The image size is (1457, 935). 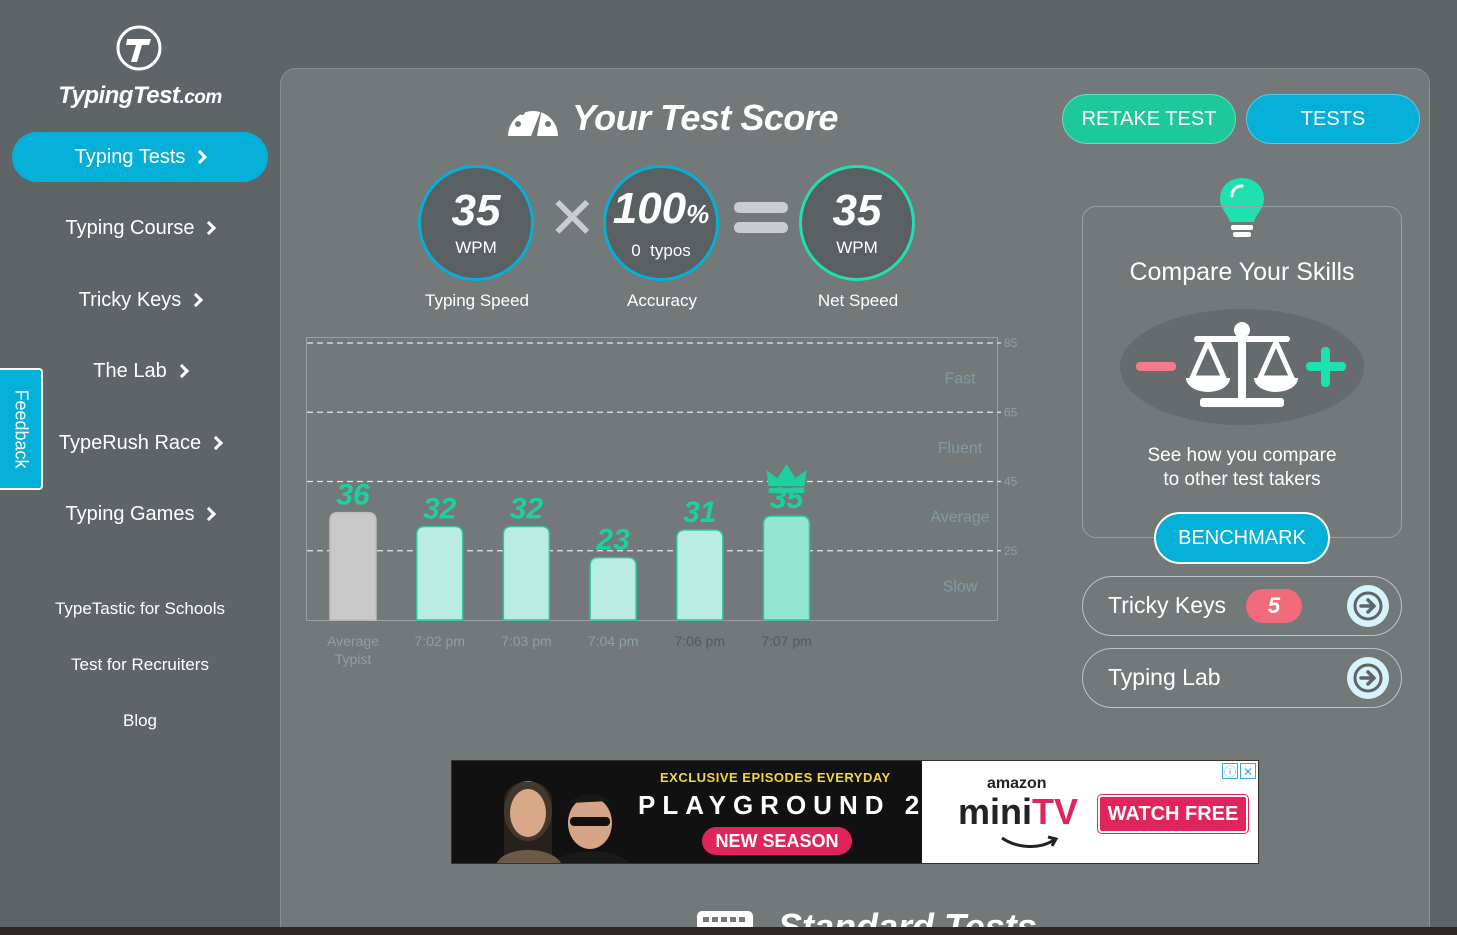 I want to click on nav-typerush-race: TypeRush Race, so click(x=140, y=443).